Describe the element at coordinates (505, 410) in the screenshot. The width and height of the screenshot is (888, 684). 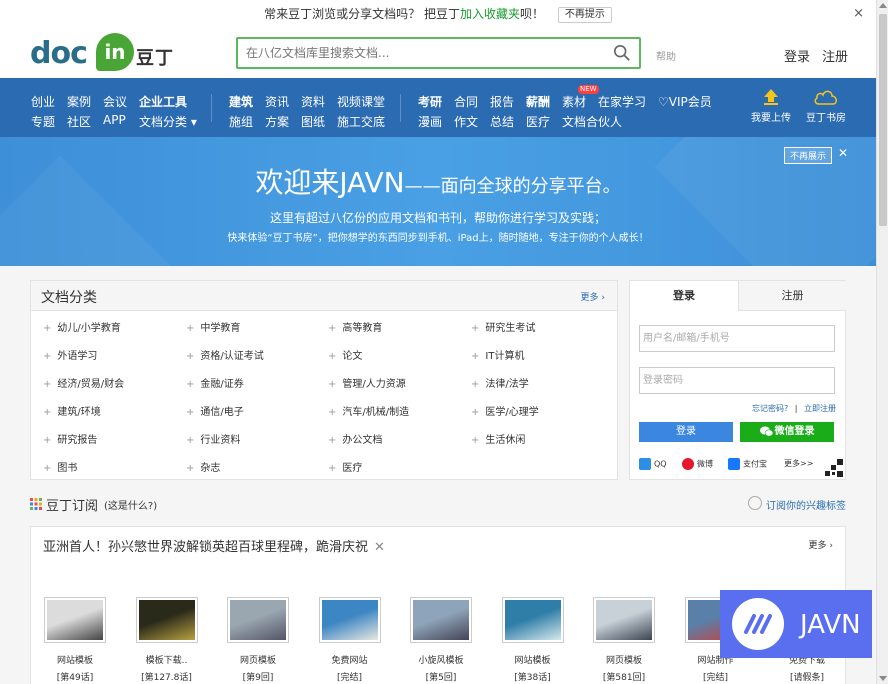
I see `category-link: + 医学/心理学` at that location.